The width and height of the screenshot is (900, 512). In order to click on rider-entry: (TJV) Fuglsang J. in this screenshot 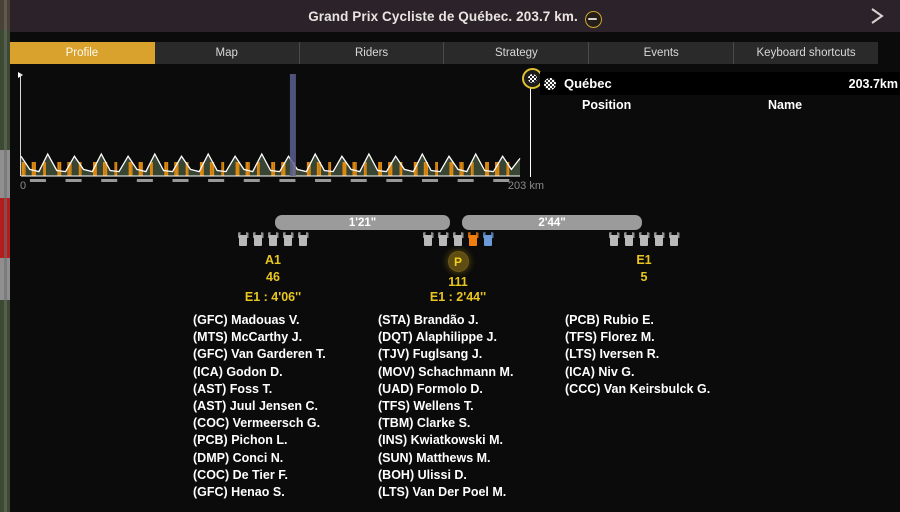, I will do `click(445, 354)`.